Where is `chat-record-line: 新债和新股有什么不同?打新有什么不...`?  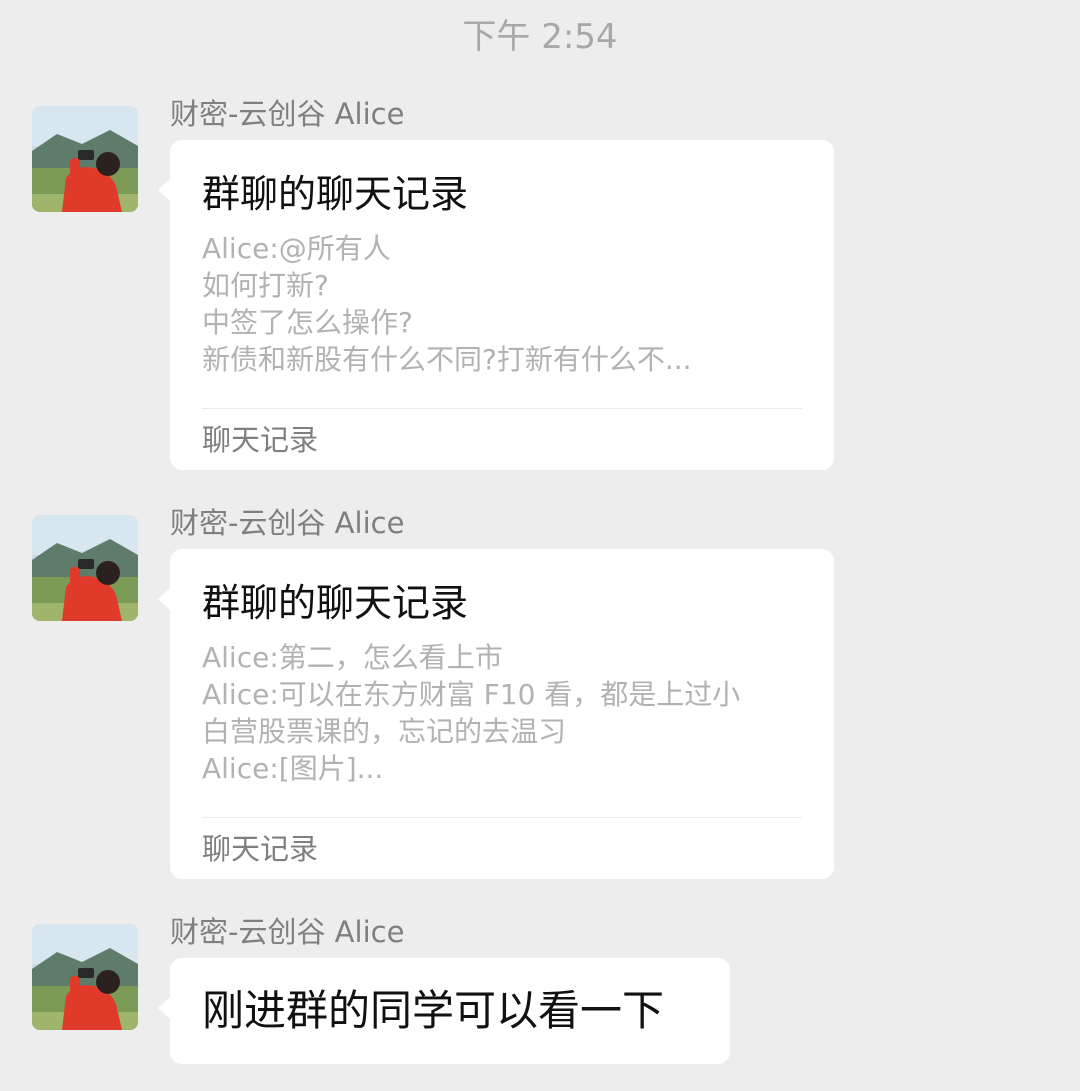
chat-record-line: 新债和新股有什么不同?打新有什么不... is located at coordinates (447, 359).